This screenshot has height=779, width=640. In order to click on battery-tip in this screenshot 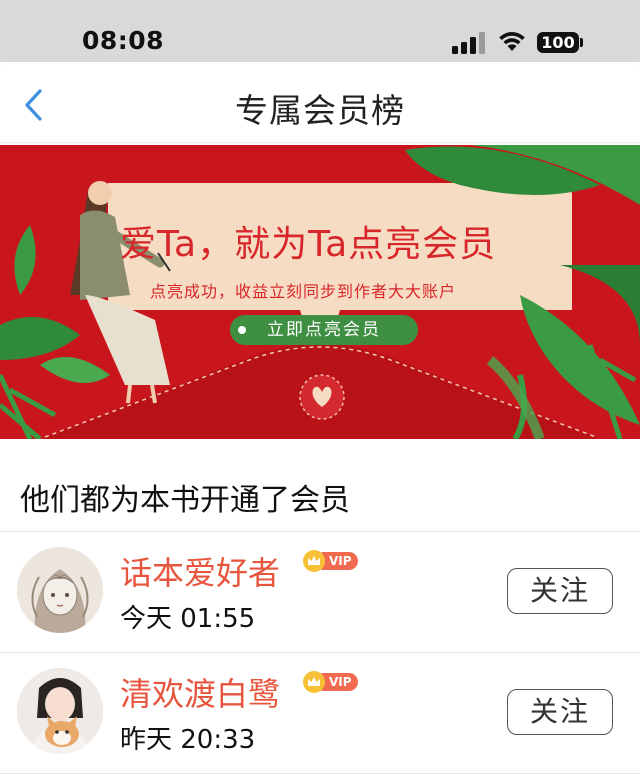, I will do `click(581, 42)`.